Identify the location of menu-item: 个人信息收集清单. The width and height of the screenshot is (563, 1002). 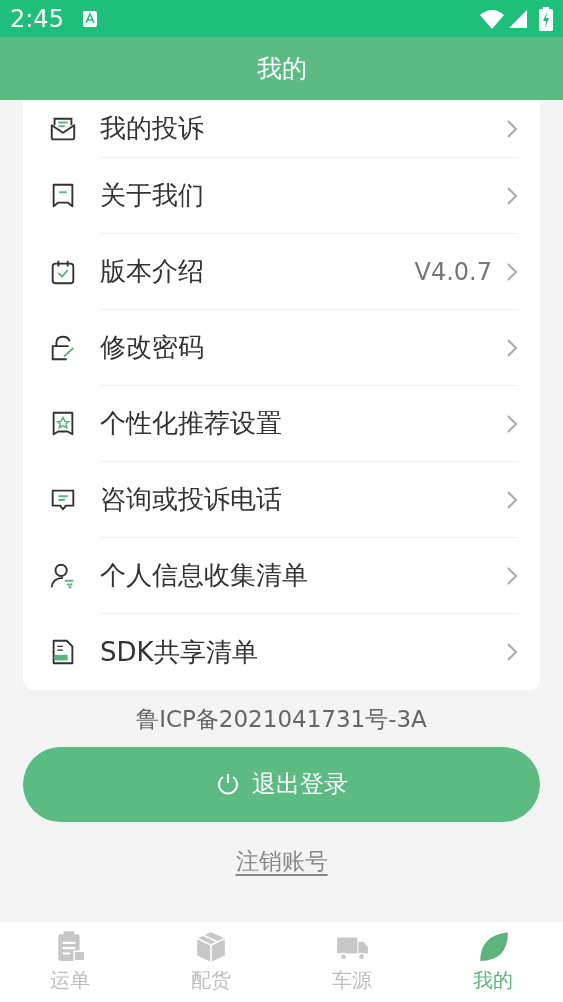
(281, 576).